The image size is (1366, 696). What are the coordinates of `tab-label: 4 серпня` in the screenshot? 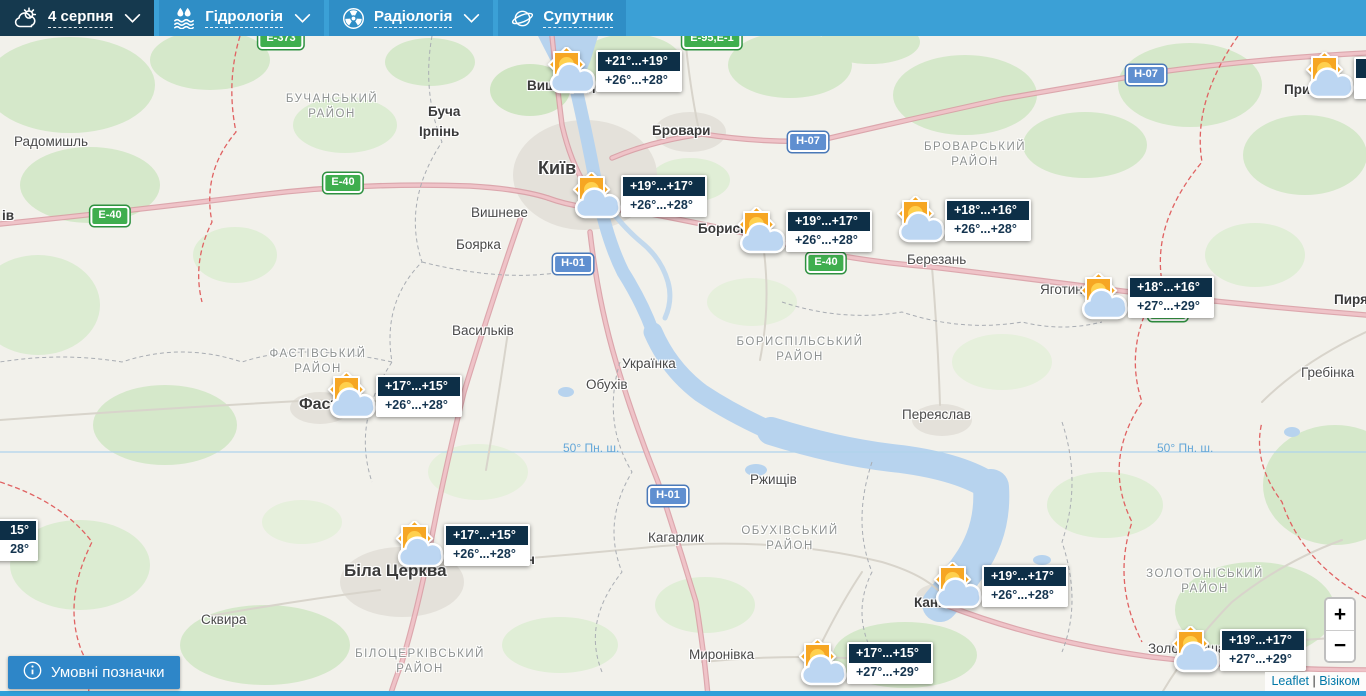 It's located at (81, 18).